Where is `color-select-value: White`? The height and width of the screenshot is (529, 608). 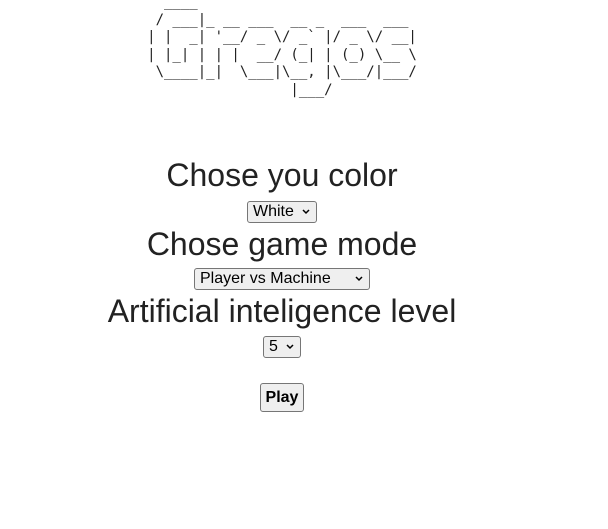
color-select-value: White is located at coordinates (273, 211).